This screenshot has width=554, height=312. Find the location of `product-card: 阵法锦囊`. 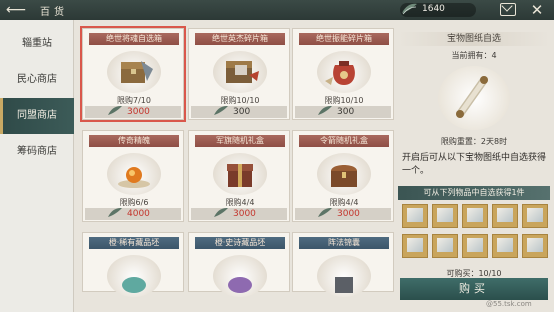

product-card: 阵法锦囊 is located at coordinates (343, 264).